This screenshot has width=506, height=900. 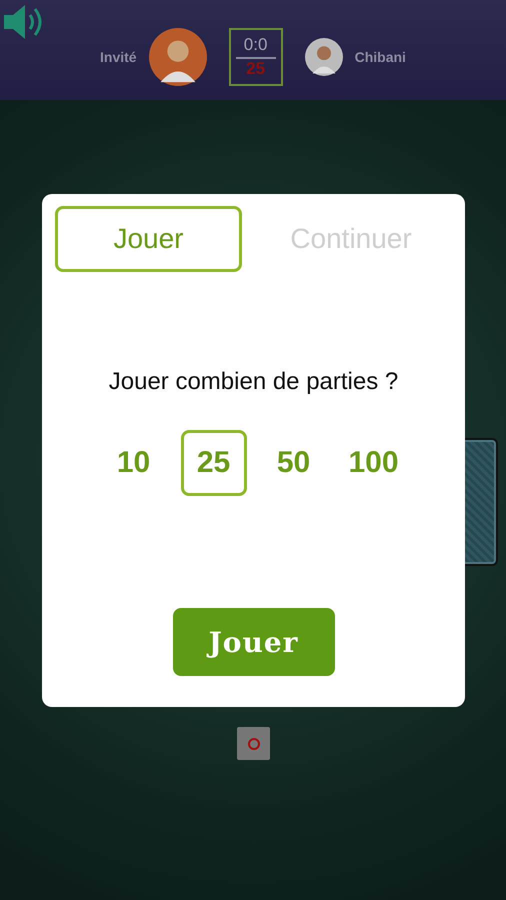 What do you see at coordinates (253, 642) in the screenshot?
I see `play-button: Jouer` at bounding box center [253, 642].